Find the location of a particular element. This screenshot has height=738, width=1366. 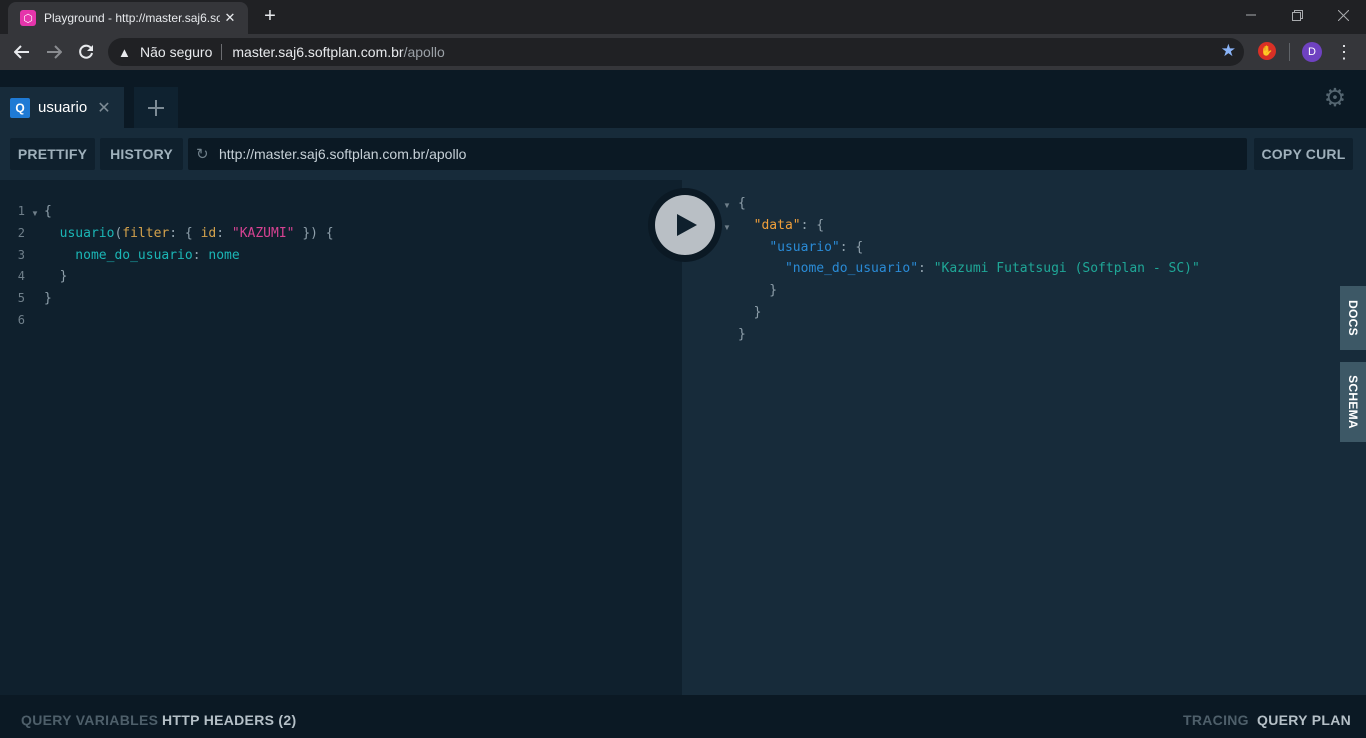

line-number: 2 is located at coordinates (21, 232).